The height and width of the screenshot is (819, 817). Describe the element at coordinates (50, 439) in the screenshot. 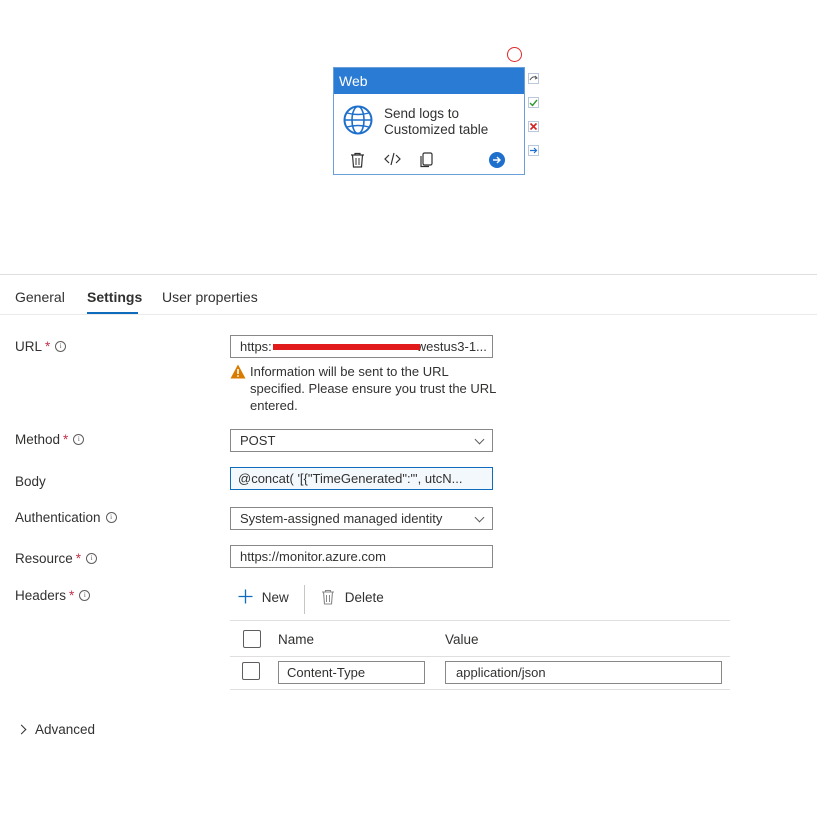

I see `method-label: Method * i` at that location.